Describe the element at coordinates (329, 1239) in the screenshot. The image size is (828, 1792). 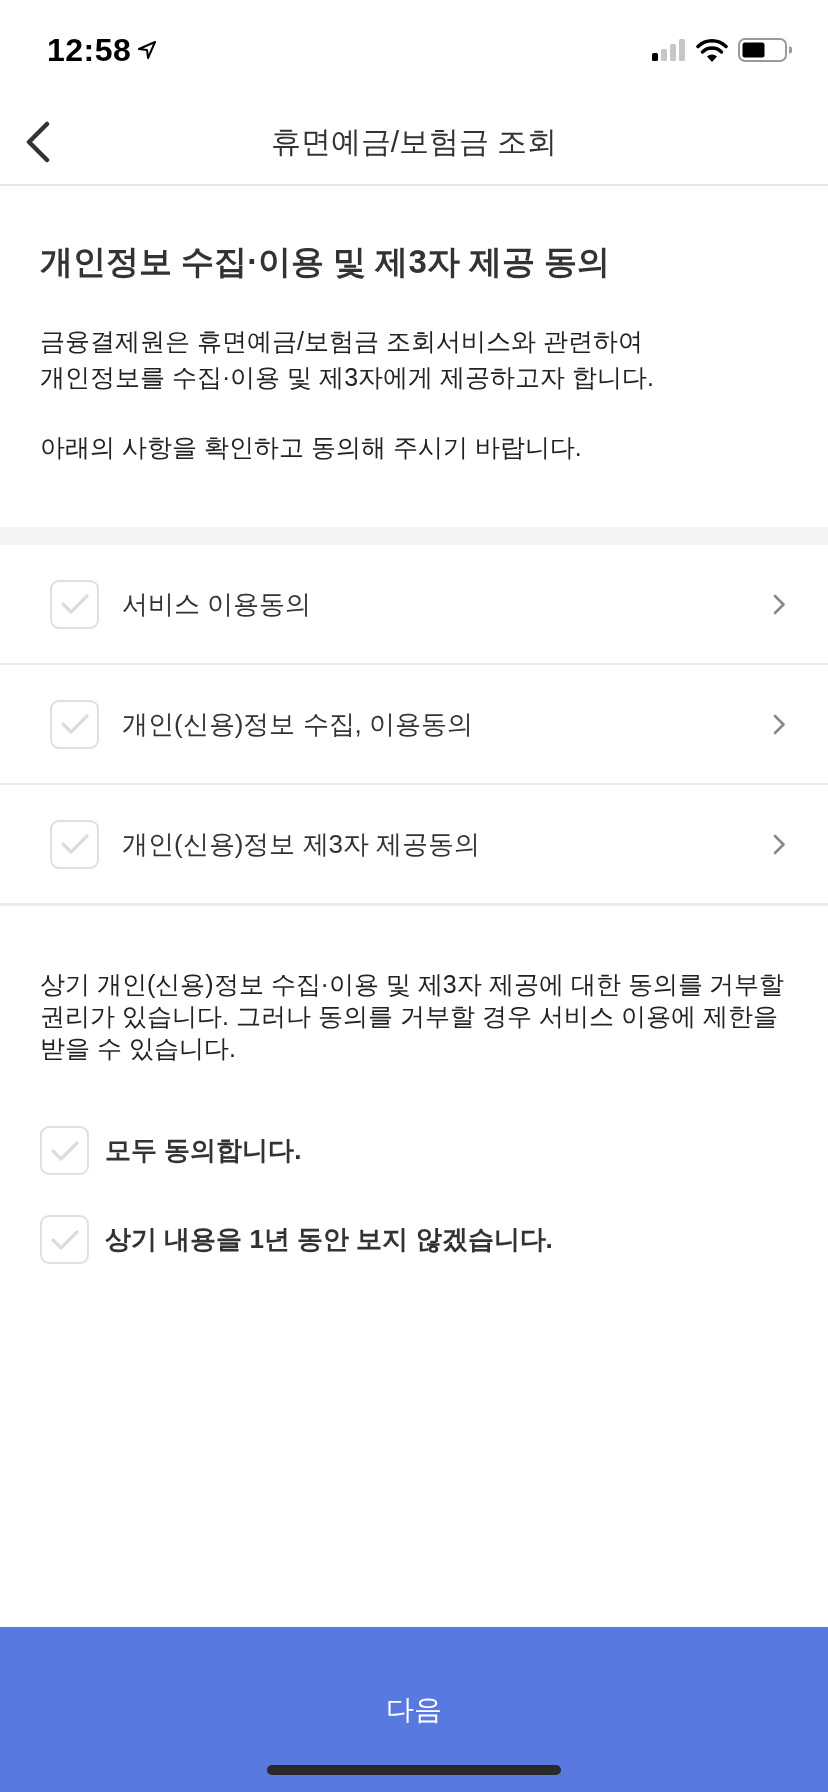
I see `option-label: 상기 내용을 1년 동안 보지 않겠습니다.` at that location.